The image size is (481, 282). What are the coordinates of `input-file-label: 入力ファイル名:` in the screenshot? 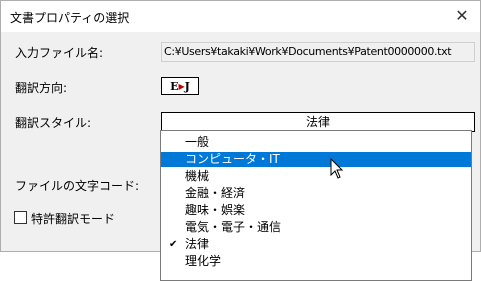 It's located at (59, 53).